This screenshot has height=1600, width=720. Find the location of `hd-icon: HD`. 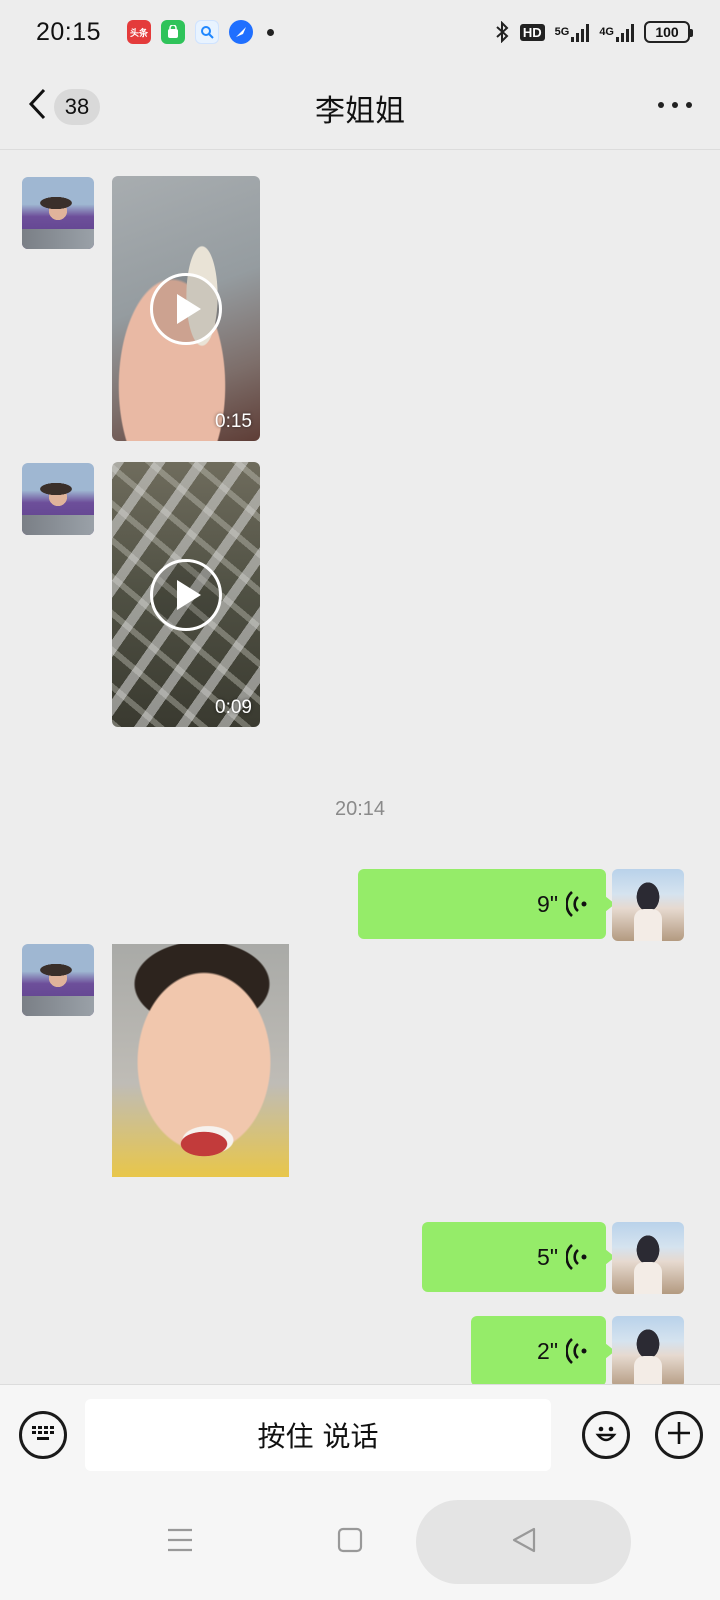

hd-icon: HD is located at coordinates (532, 32).